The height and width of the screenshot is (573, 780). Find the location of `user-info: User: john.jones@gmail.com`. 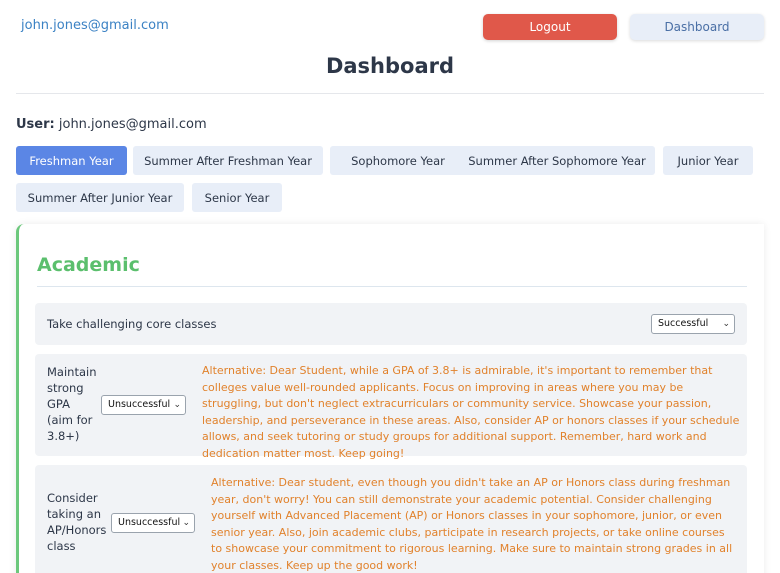

user-info: User: john.jones@gmail.com is located at coordinates (111, 124).